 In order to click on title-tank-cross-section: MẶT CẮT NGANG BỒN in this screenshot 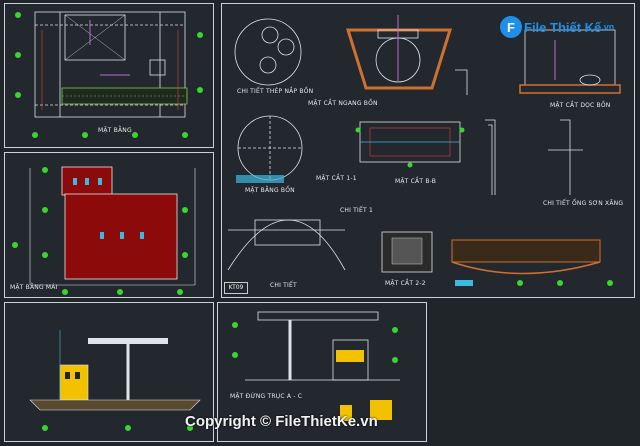, I will do `click(343, 103)`.